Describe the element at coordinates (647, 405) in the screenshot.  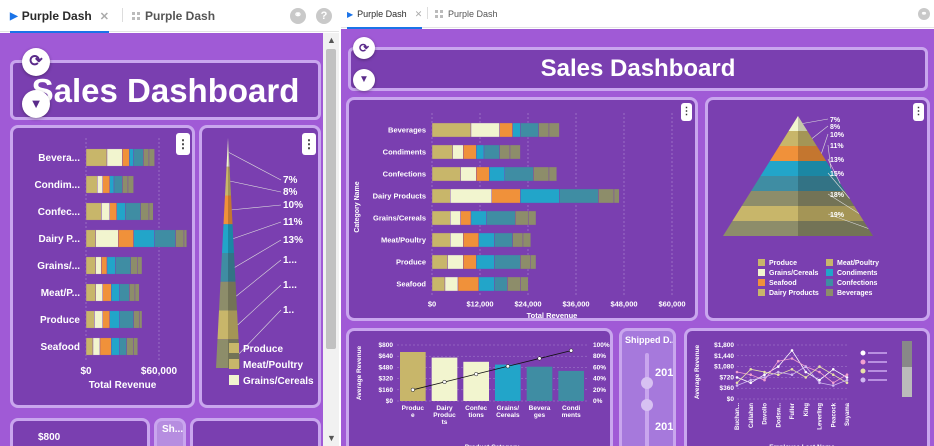
I see `date-slider-handle-end` at that location.